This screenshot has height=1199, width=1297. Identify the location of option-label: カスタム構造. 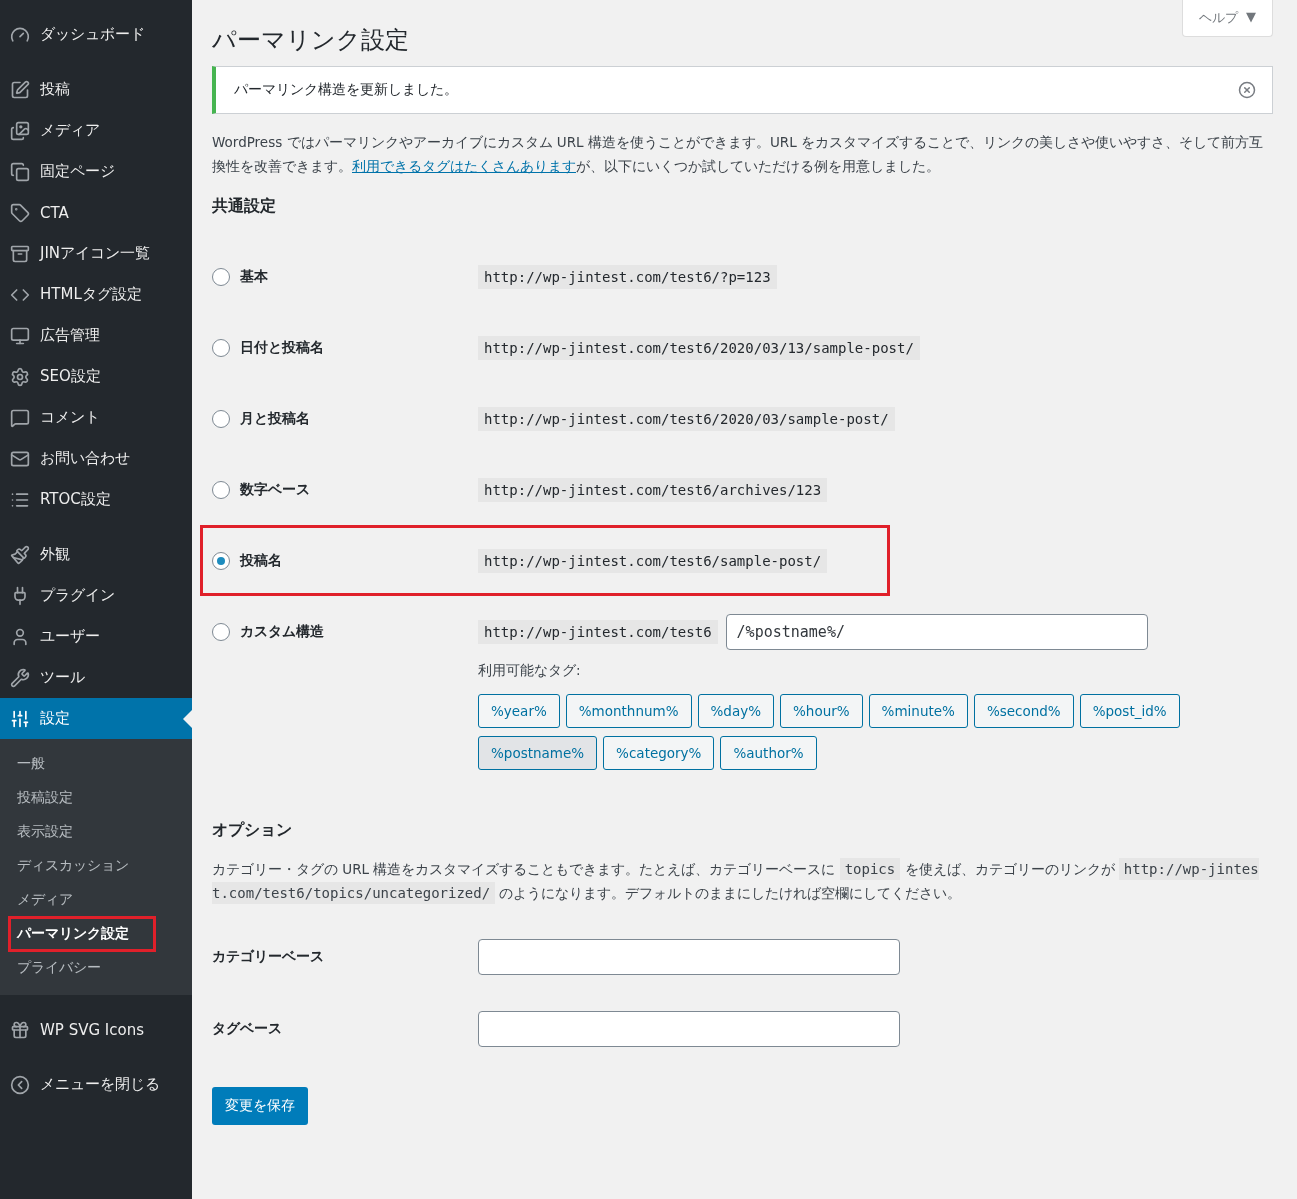
(282, 632).